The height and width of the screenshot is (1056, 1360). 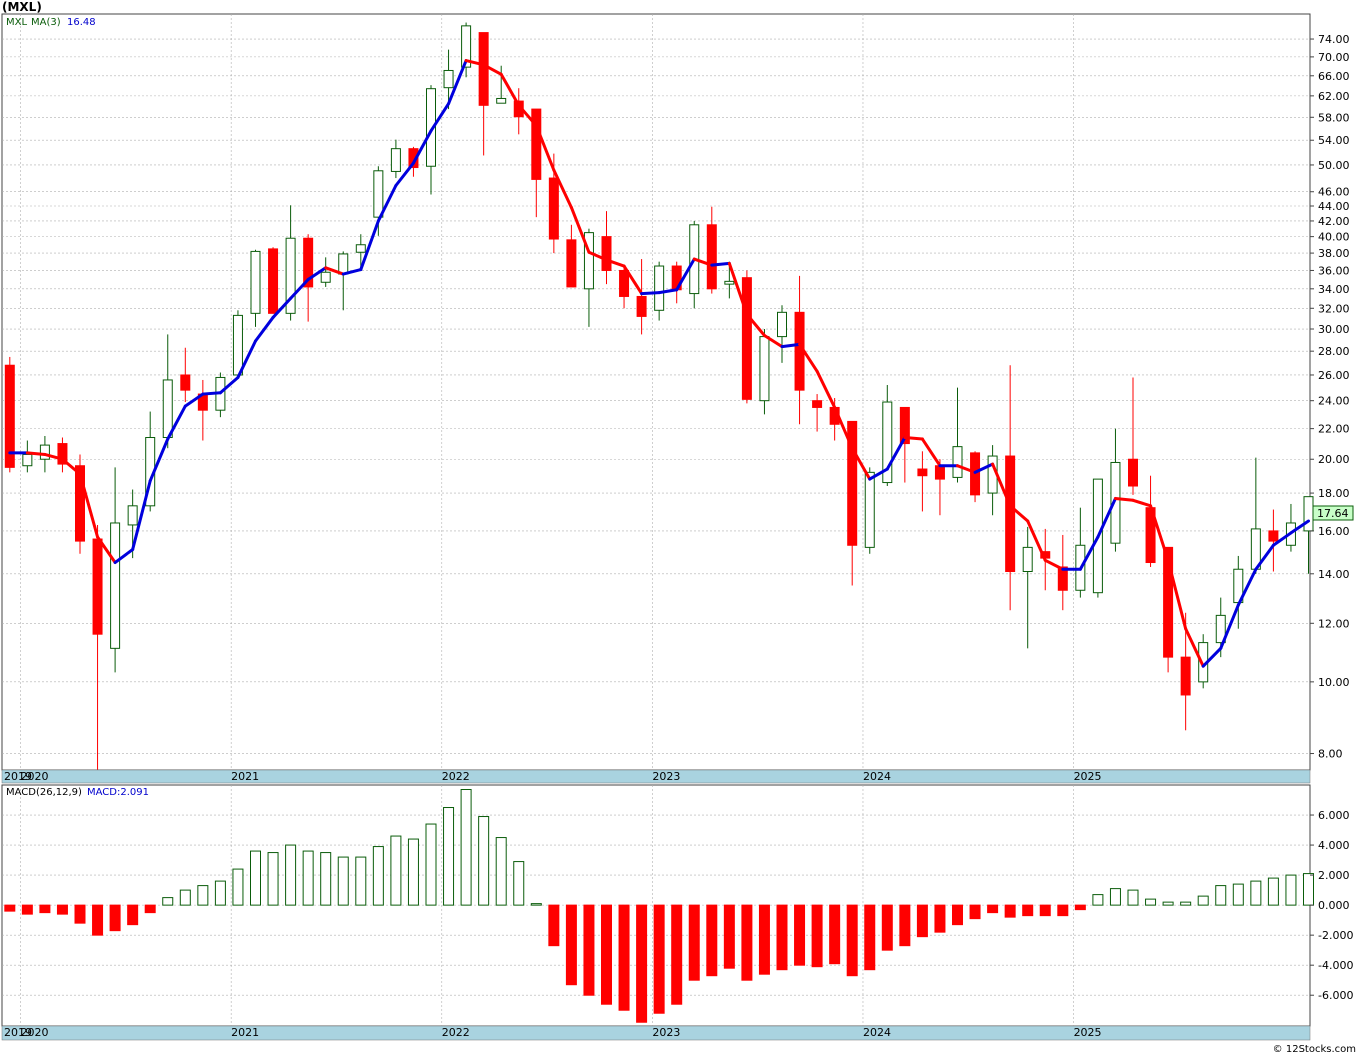 What do you see at coordinates (1334, 289) in the screenshot?
I see `price-tick-label: 34.00` at bounding box center [1334, 289].